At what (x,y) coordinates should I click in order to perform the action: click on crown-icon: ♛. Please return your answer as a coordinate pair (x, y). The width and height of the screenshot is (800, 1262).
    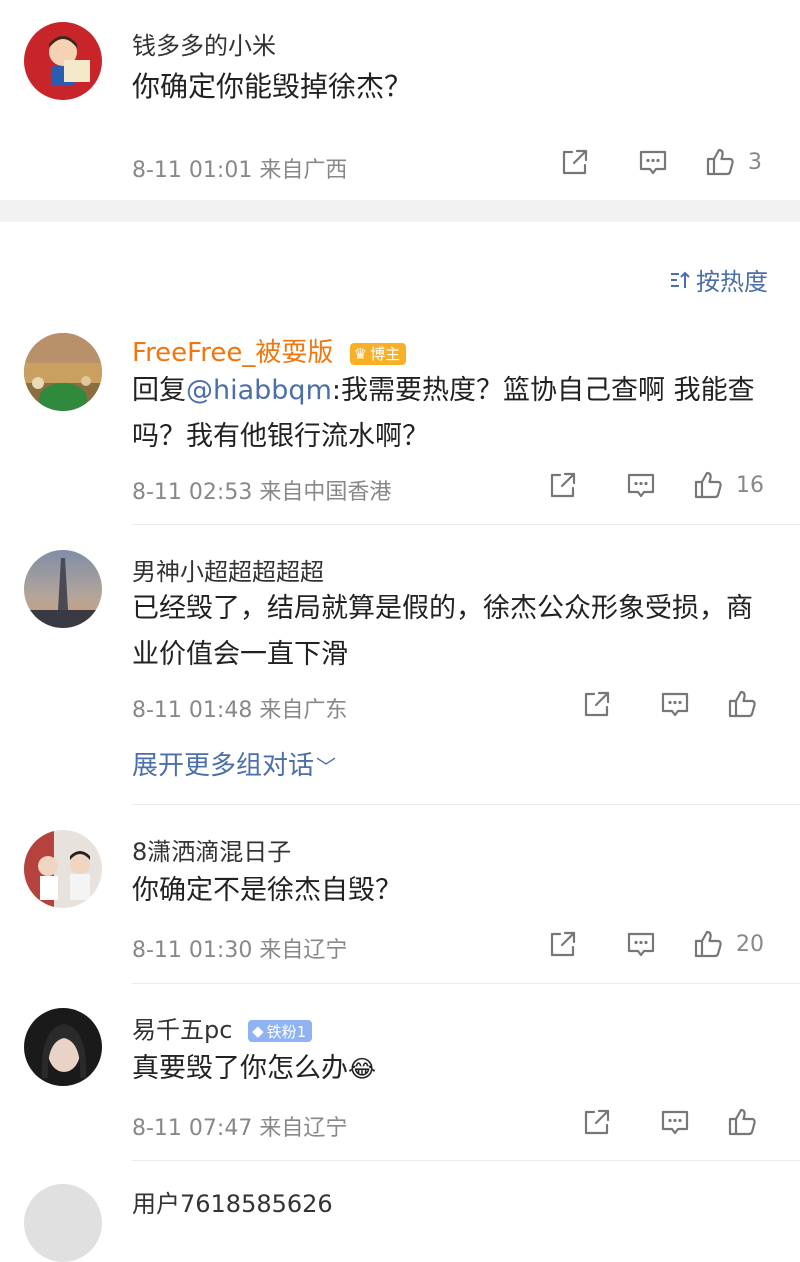
    Looking at the image, I should click on (360, 353).